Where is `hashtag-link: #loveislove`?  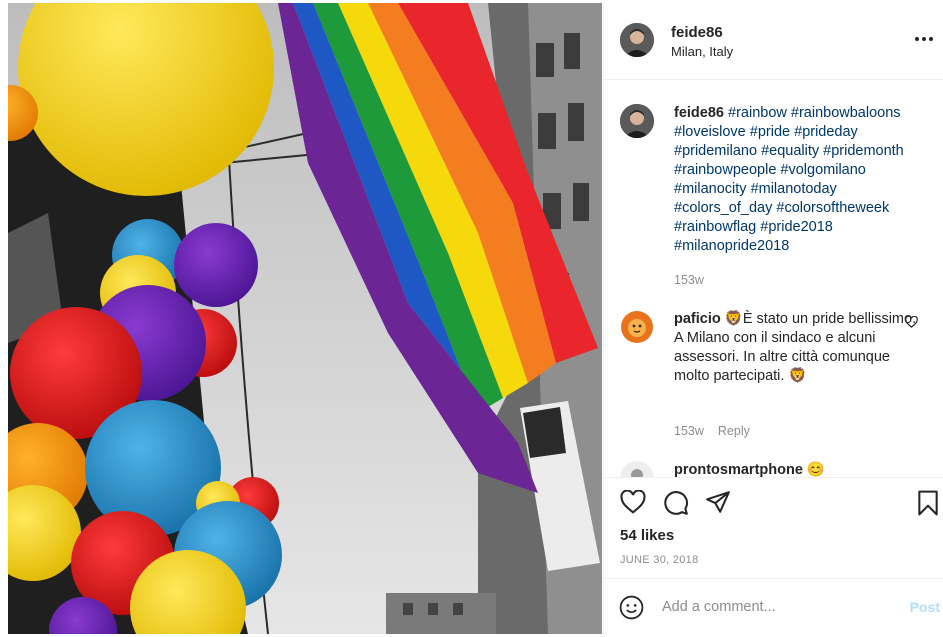
hashtag-link: #loveislove is located at coordinates (710, 132).